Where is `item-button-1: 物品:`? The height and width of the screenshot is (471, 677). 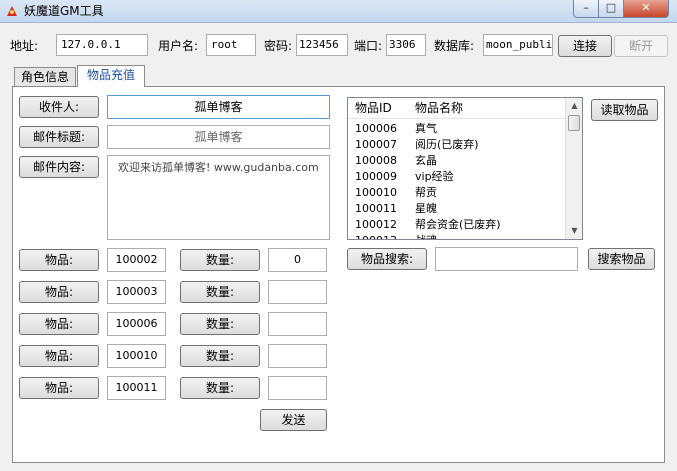 item-button-1: 物品: is located at coordinates (59, 260).